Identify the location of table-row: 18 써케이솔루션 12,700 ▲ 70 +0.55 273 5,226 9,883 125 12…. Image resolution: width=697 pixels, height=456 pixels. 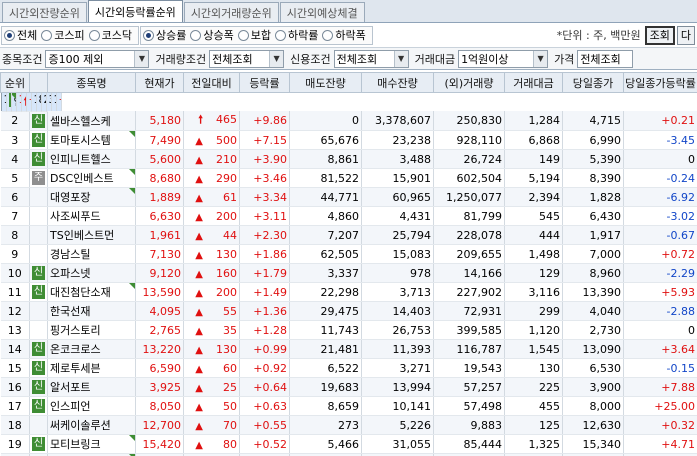
(348, 425).